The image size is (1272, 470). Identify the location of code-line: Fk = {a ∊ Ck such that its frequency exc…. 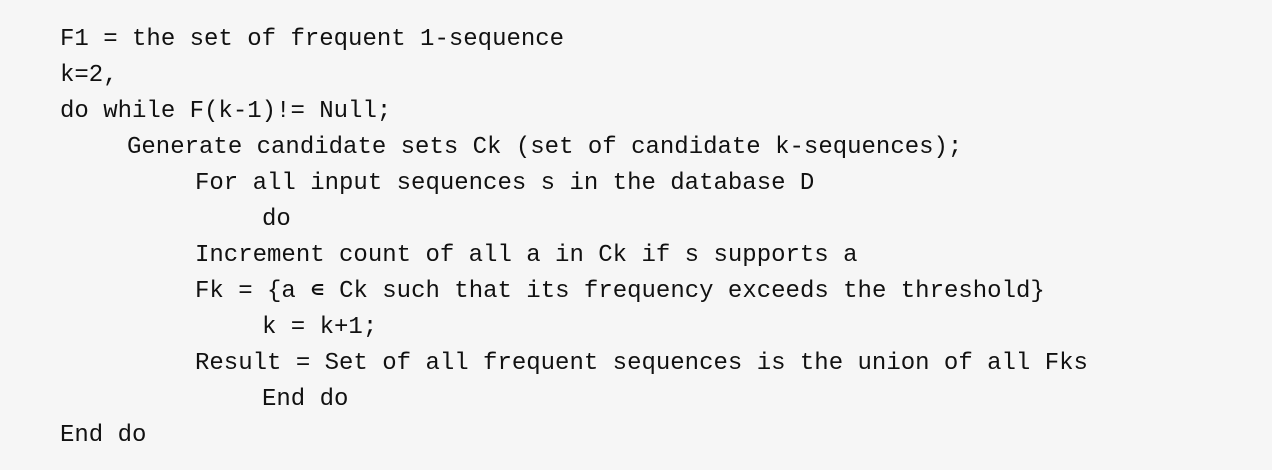
(620, 291).